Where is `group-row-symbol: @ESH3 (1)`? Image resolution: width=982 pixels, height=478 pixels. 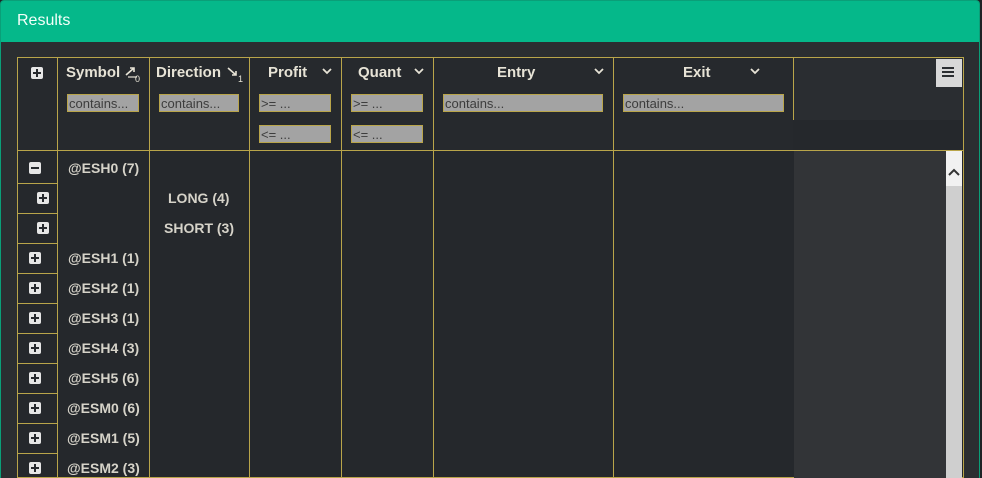 group-row-symbol: @ESH3 (1) is located at coordinates (103, 318).